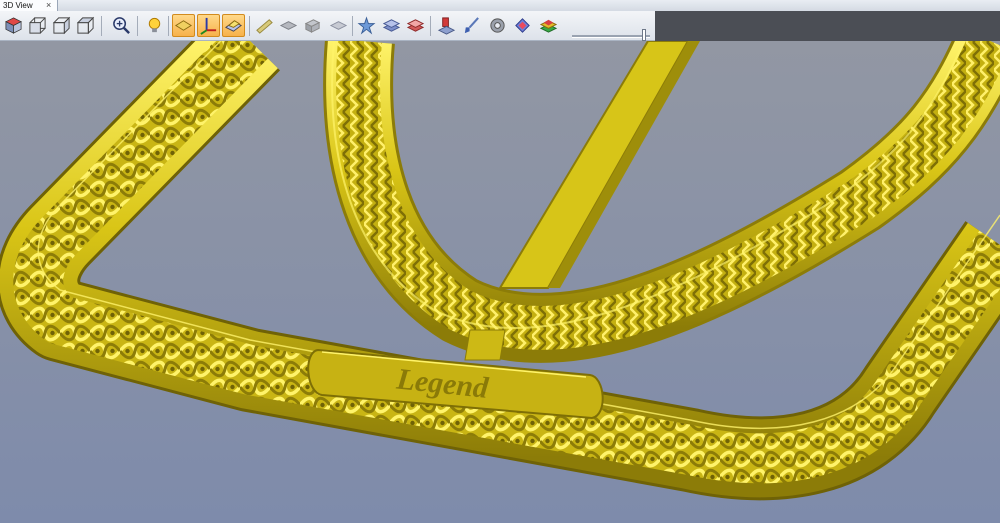  I want to click on blue-layers-icon, so click(391, 25).